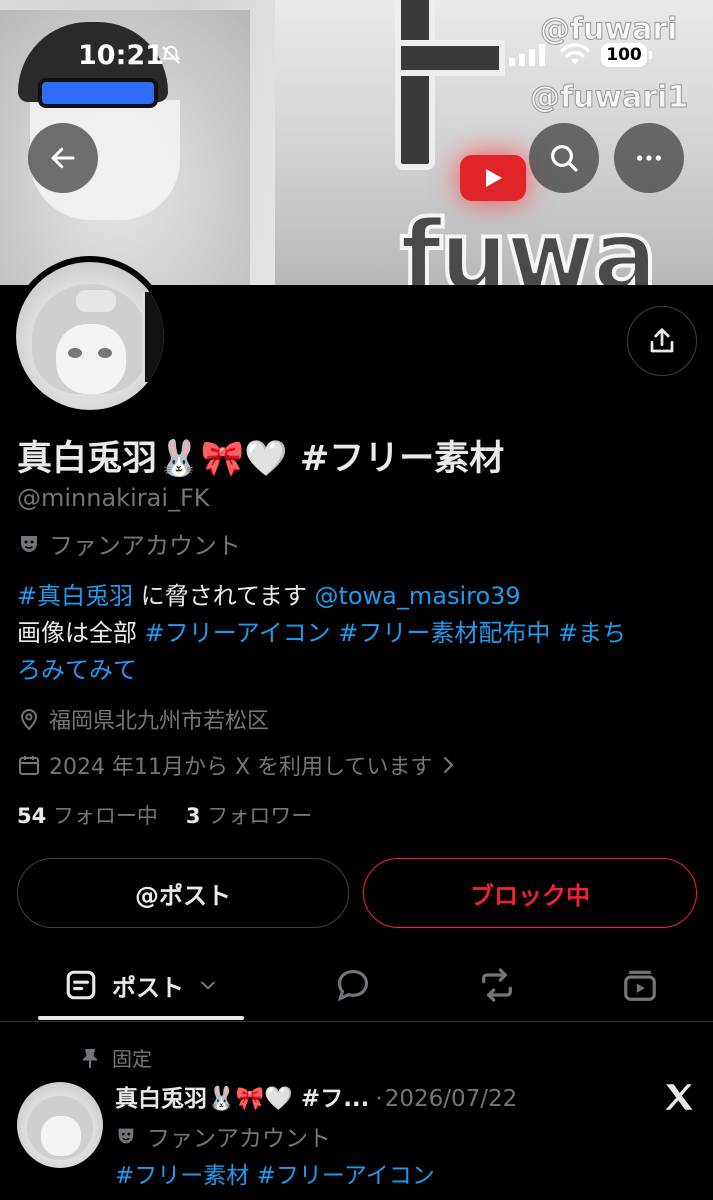  What do you see at coordinates (529, 241) in the screenshot?
I see `banner-logo-text: fuwa` at bounding box center [529, 241].